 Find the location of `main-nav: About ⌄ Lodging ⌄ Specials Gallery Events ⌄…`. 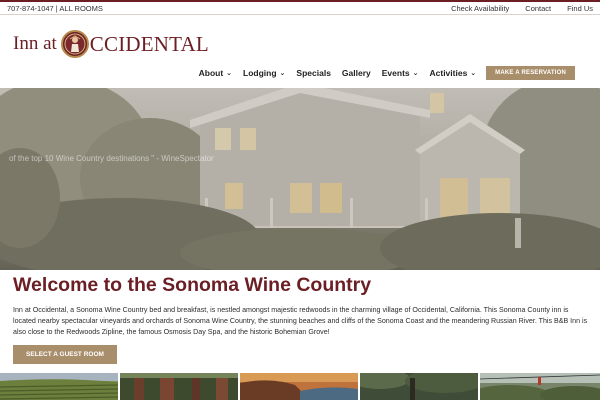

main-nav: About ⌄ Lodging ⌄ Specials Gallery Events ⌄… is located at coordinates (381, 73).